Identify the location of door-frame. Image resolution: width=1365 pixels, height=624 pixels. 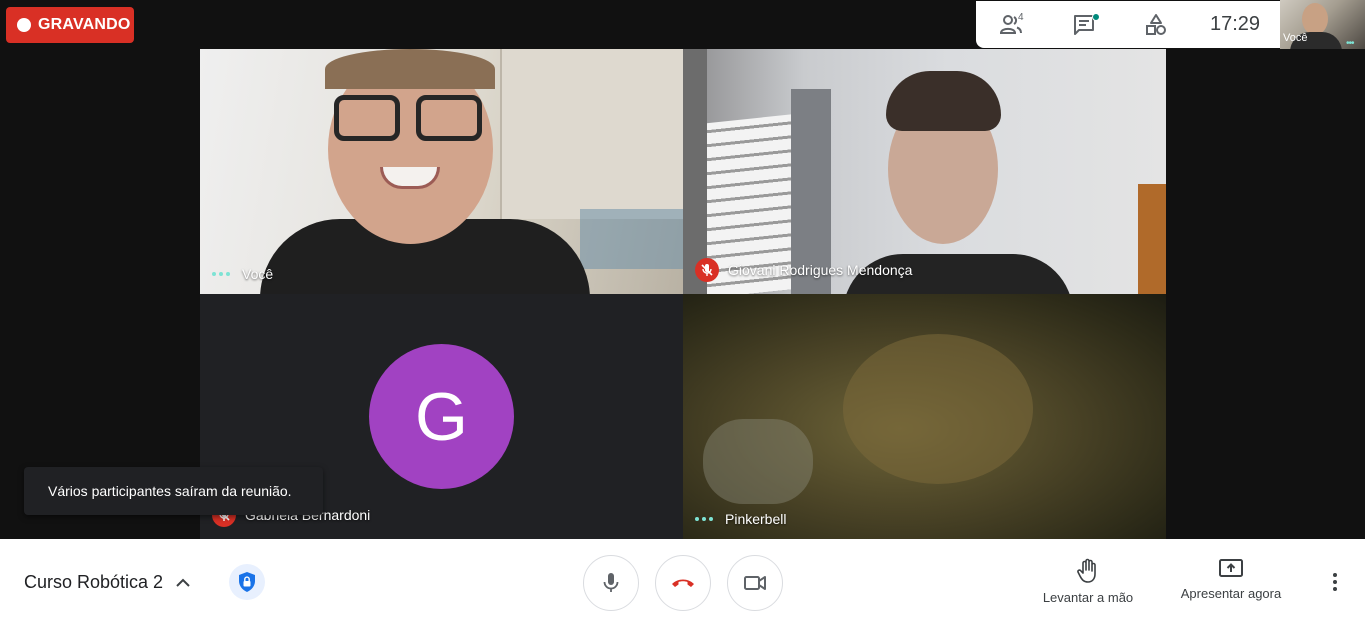
(1152, 239).